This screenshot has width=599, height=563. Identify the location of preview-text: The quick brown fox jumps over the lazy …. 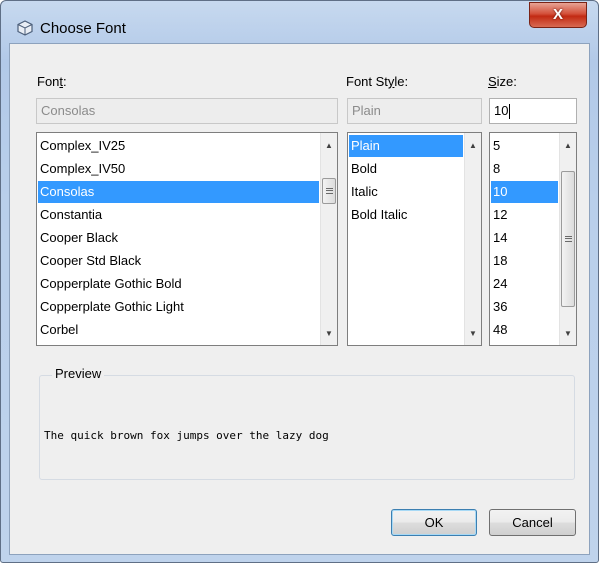
(186, 435).